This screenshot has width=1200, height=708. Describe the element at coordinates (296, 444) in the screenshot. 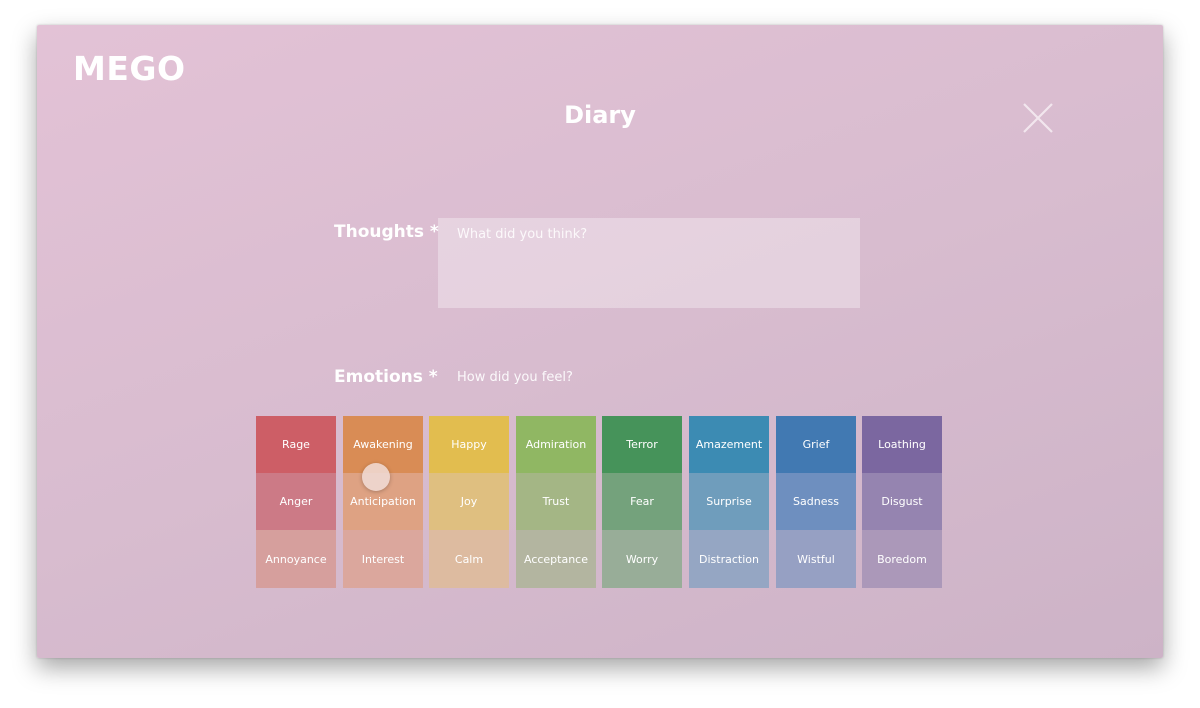

I see `emotion-rage-button: Rage` at that location.